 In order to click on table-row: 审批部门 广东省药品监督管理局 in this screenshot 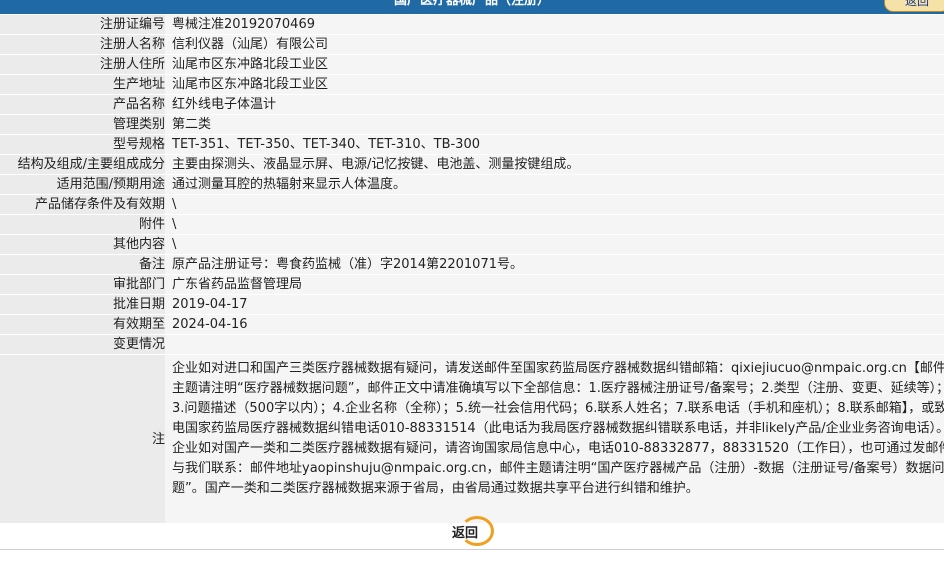, I will do `click(472, 284)`.